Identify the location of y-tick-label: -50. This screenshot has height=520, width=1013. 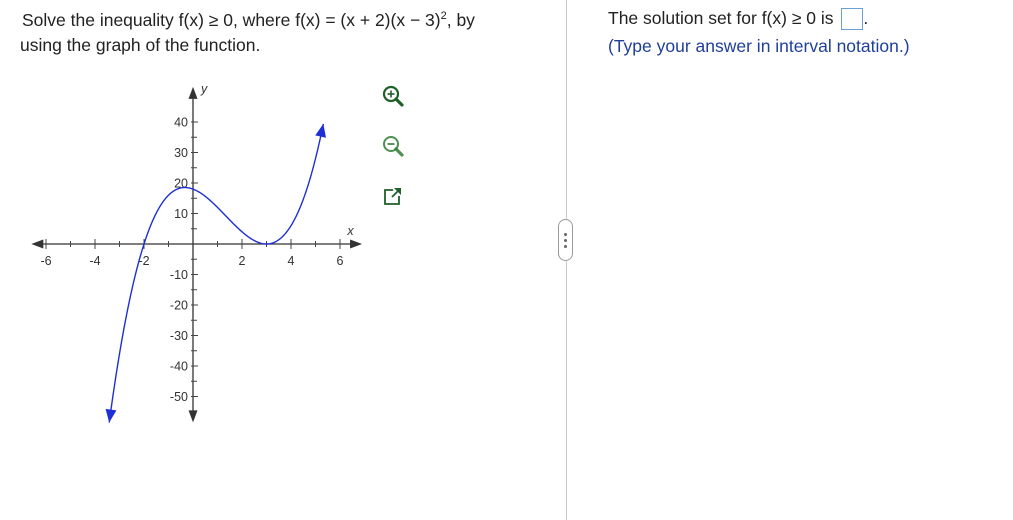
(179, 397).